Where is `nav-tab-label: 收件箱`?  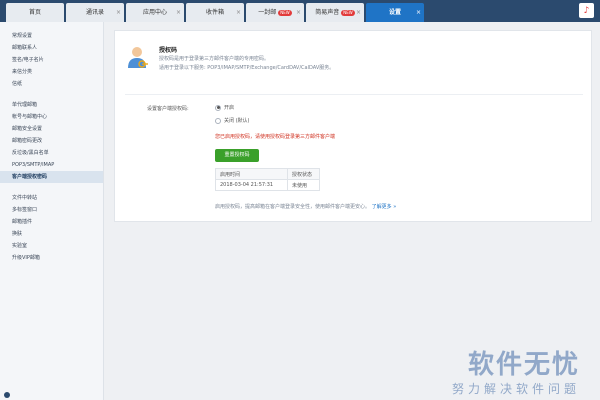 nav-tab-label: 收件箱 is located at coordinates (214, 12).